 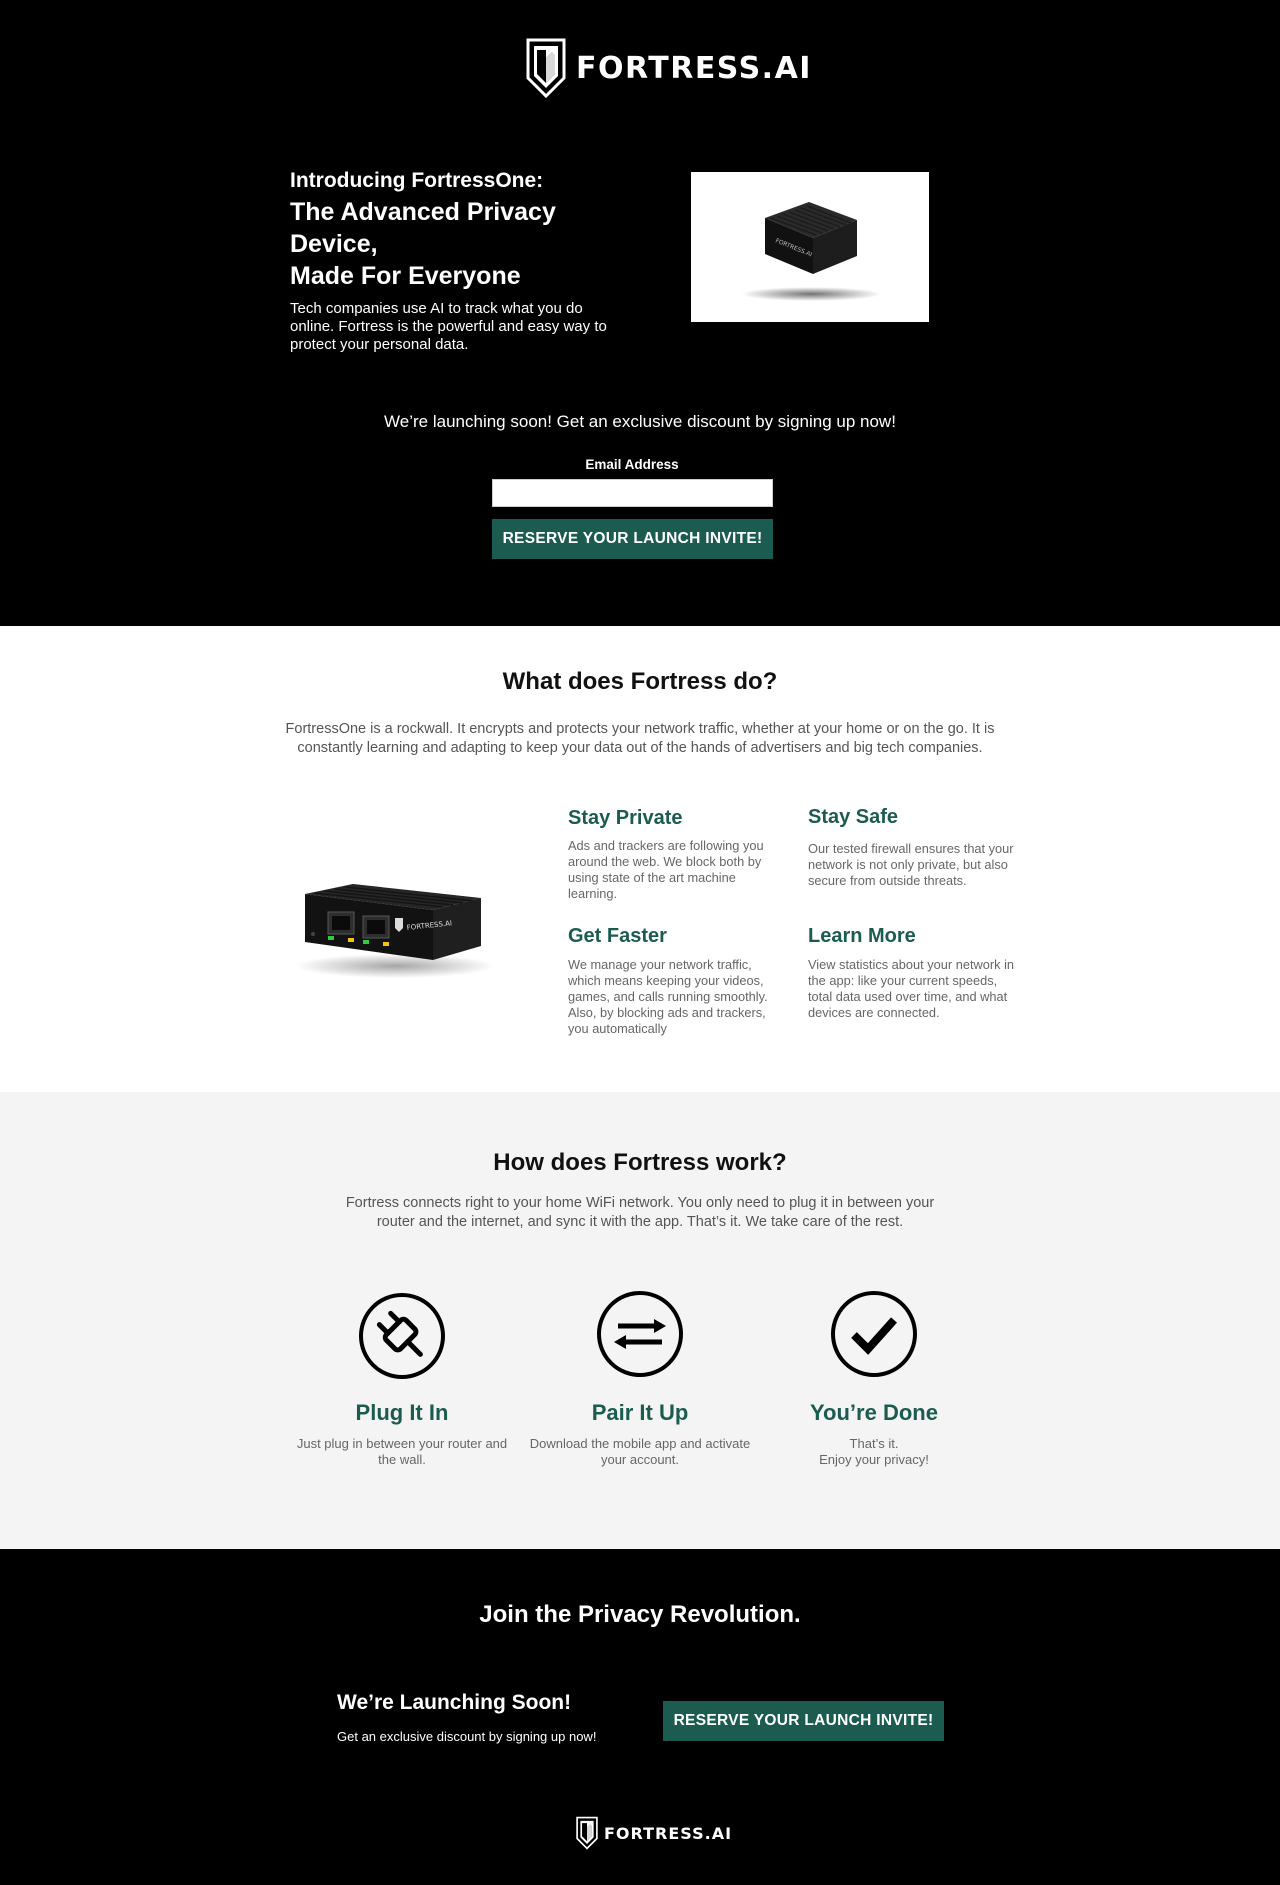 I want to click on feature-title: Stay Safe, so click(x=853, y=817).